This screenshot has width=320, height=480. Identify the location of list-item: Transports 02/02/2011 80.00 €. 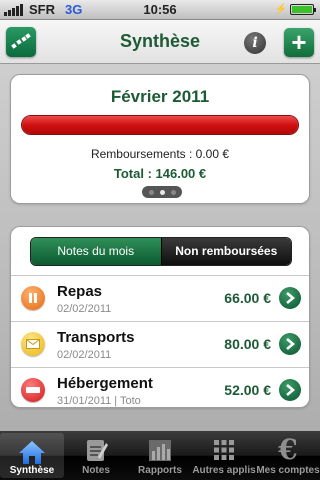
(160, 344).